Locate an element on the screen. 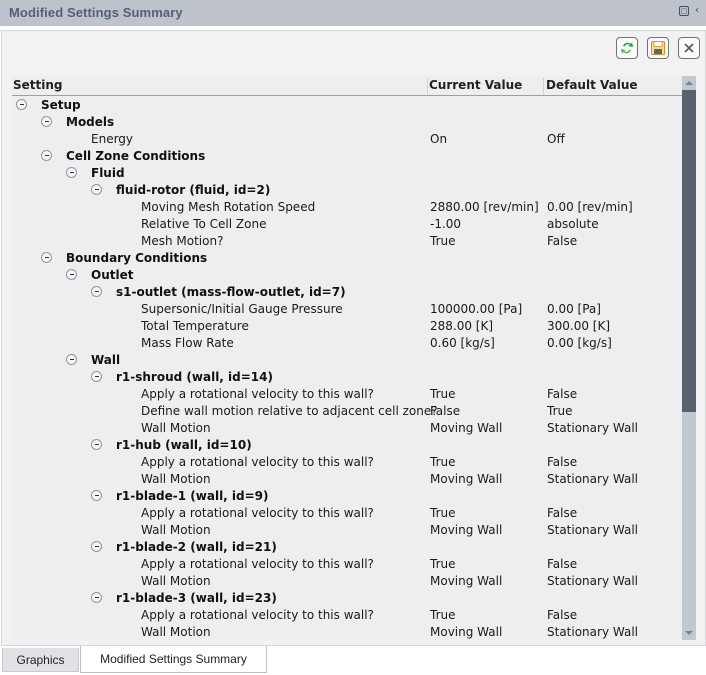 This screenshot has width=706, height=675. scroll-down-arrow-icon is located at coordinates (689, 633).